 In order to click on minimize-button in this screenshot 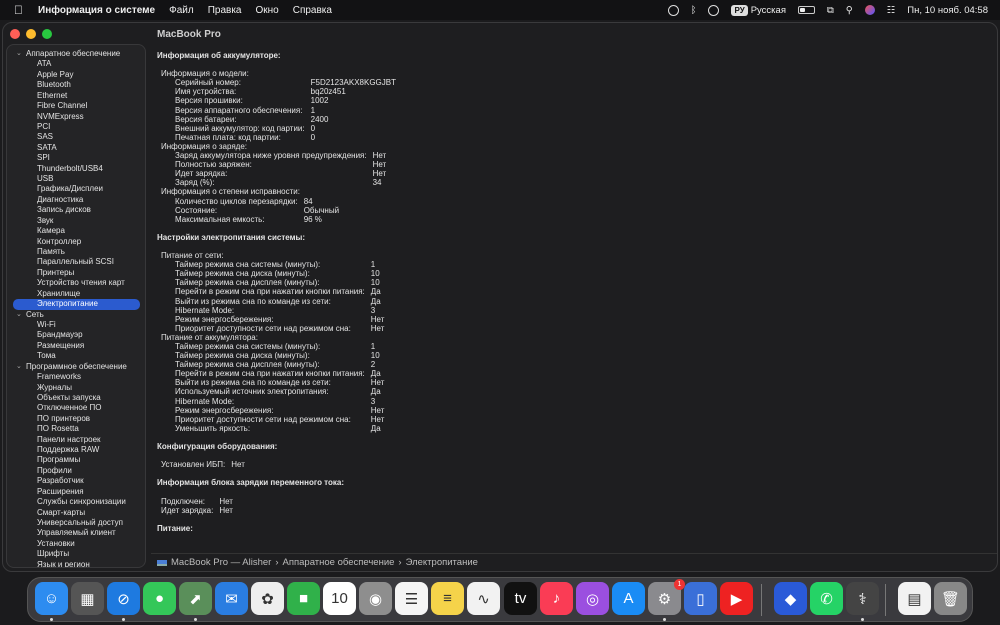, I will do `click(31, 34)`.